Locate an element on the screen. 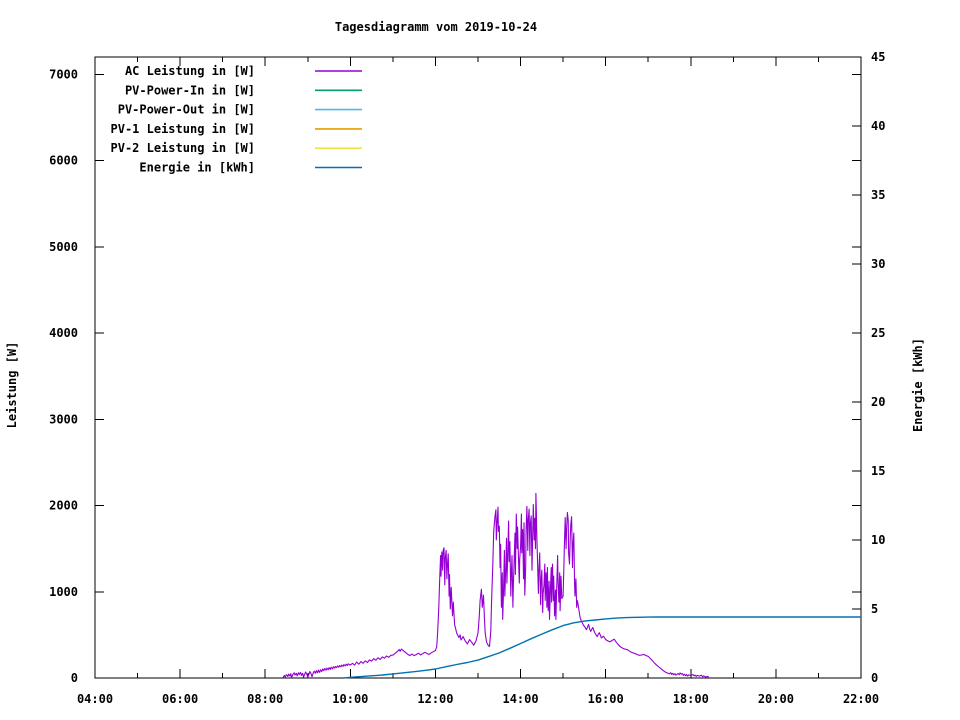 This screenshot has height=720, width=960. x-tick-label: 06:00 is located at coordinates (180, 699).